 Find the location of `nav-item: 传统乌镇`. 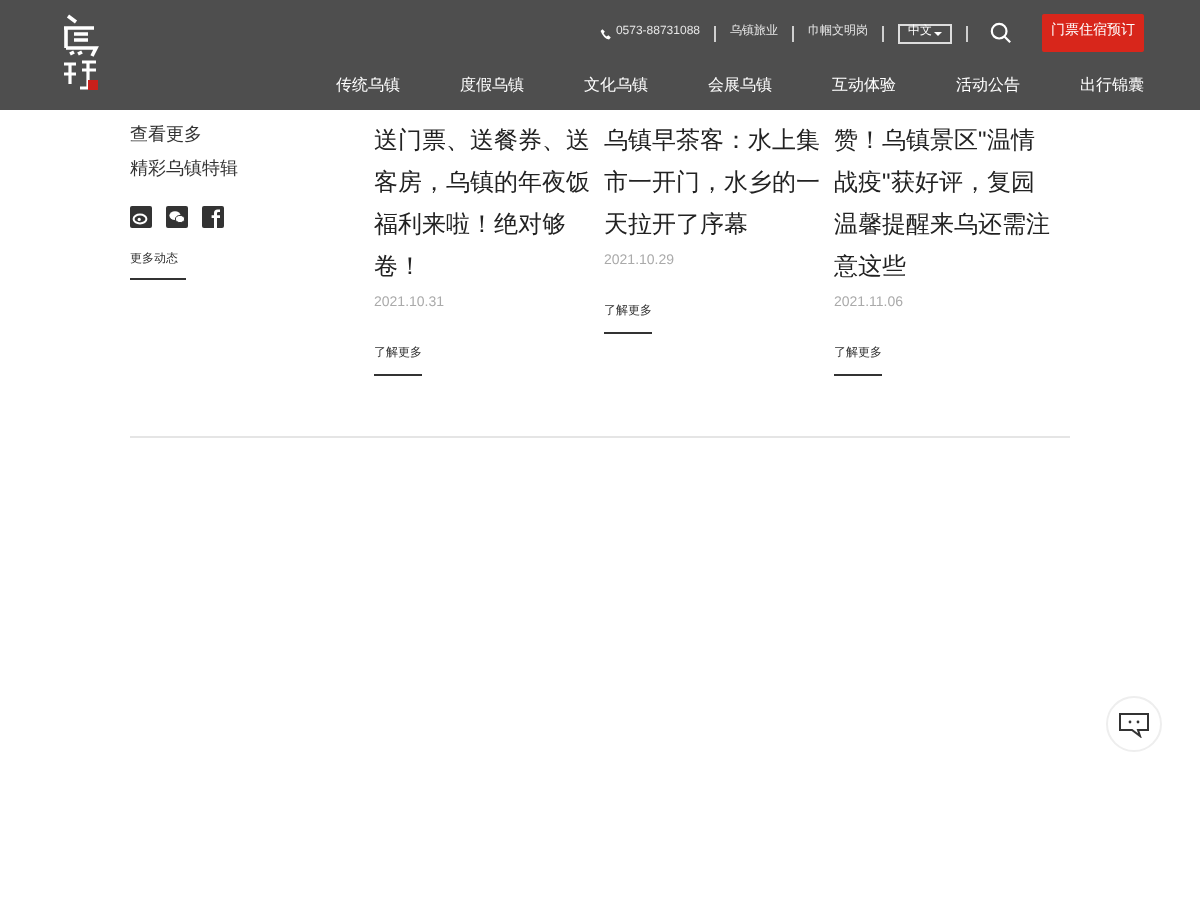

nav-item: 传统乌镇 is located at coordinates (338, 86).